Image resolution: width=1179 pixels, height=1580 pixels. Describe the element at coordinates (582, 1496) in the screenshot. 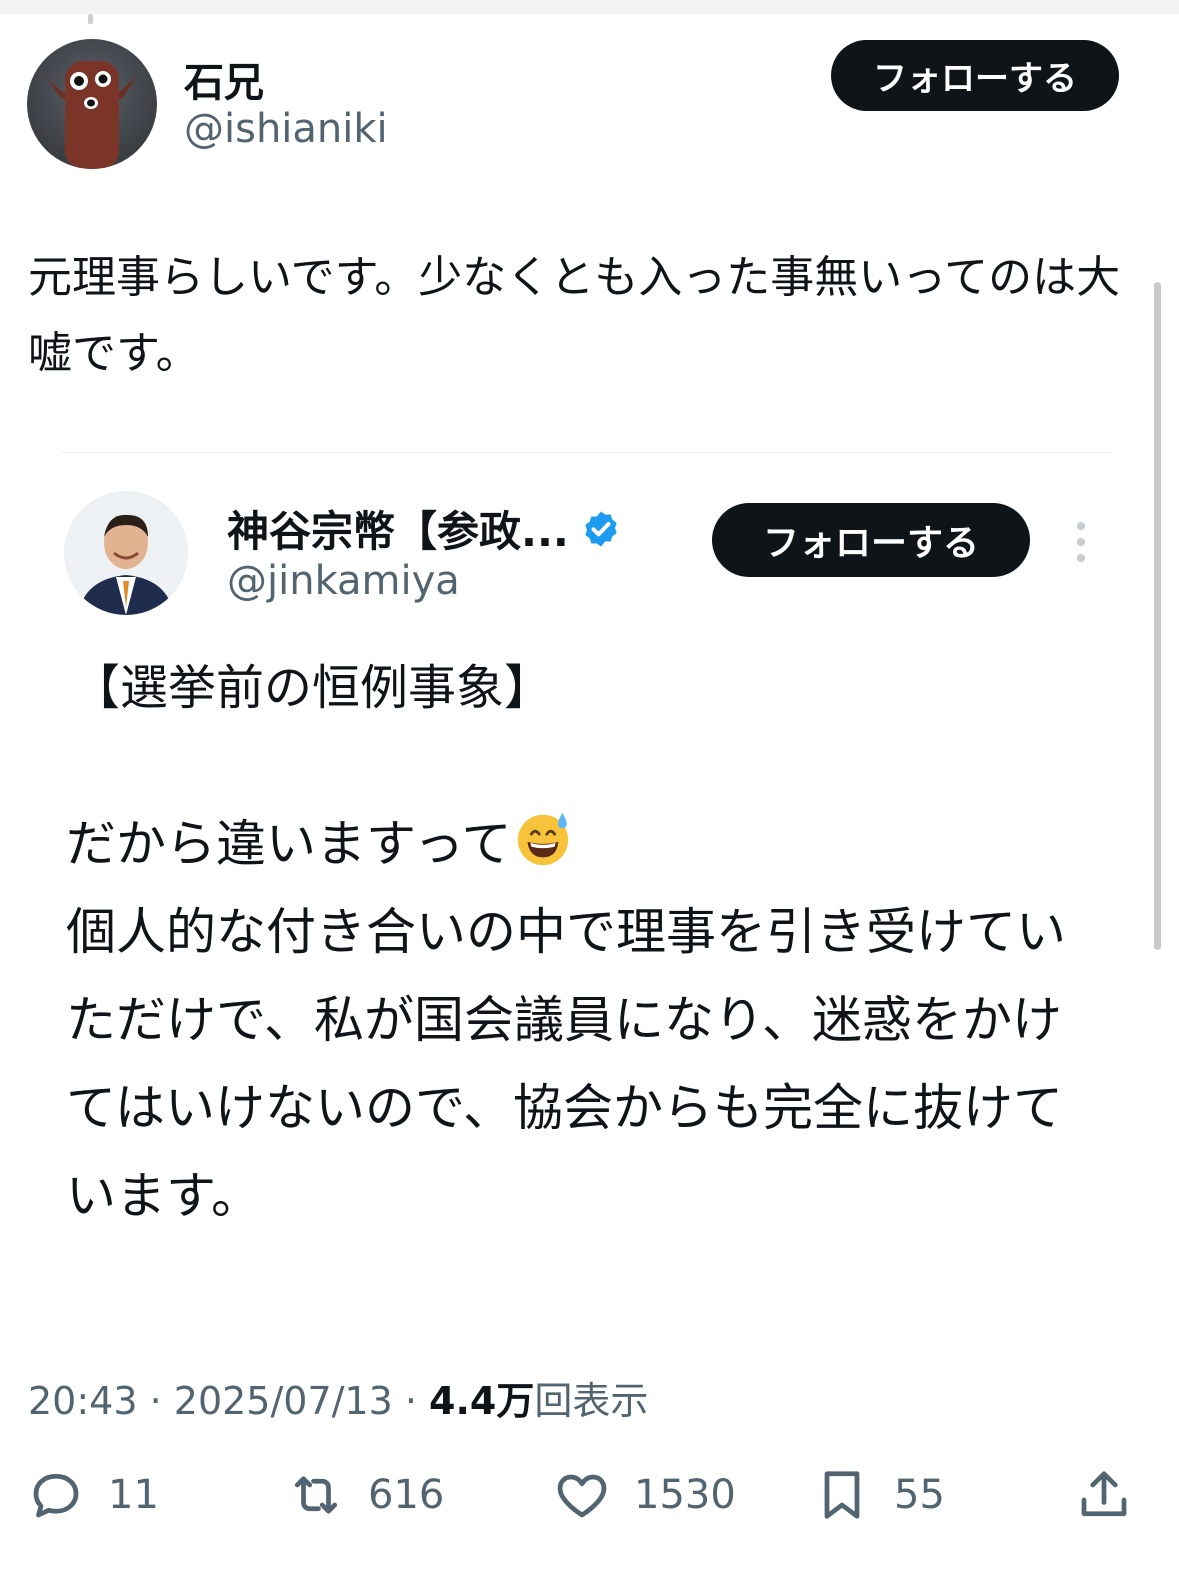

I see `like-icon` at that location.